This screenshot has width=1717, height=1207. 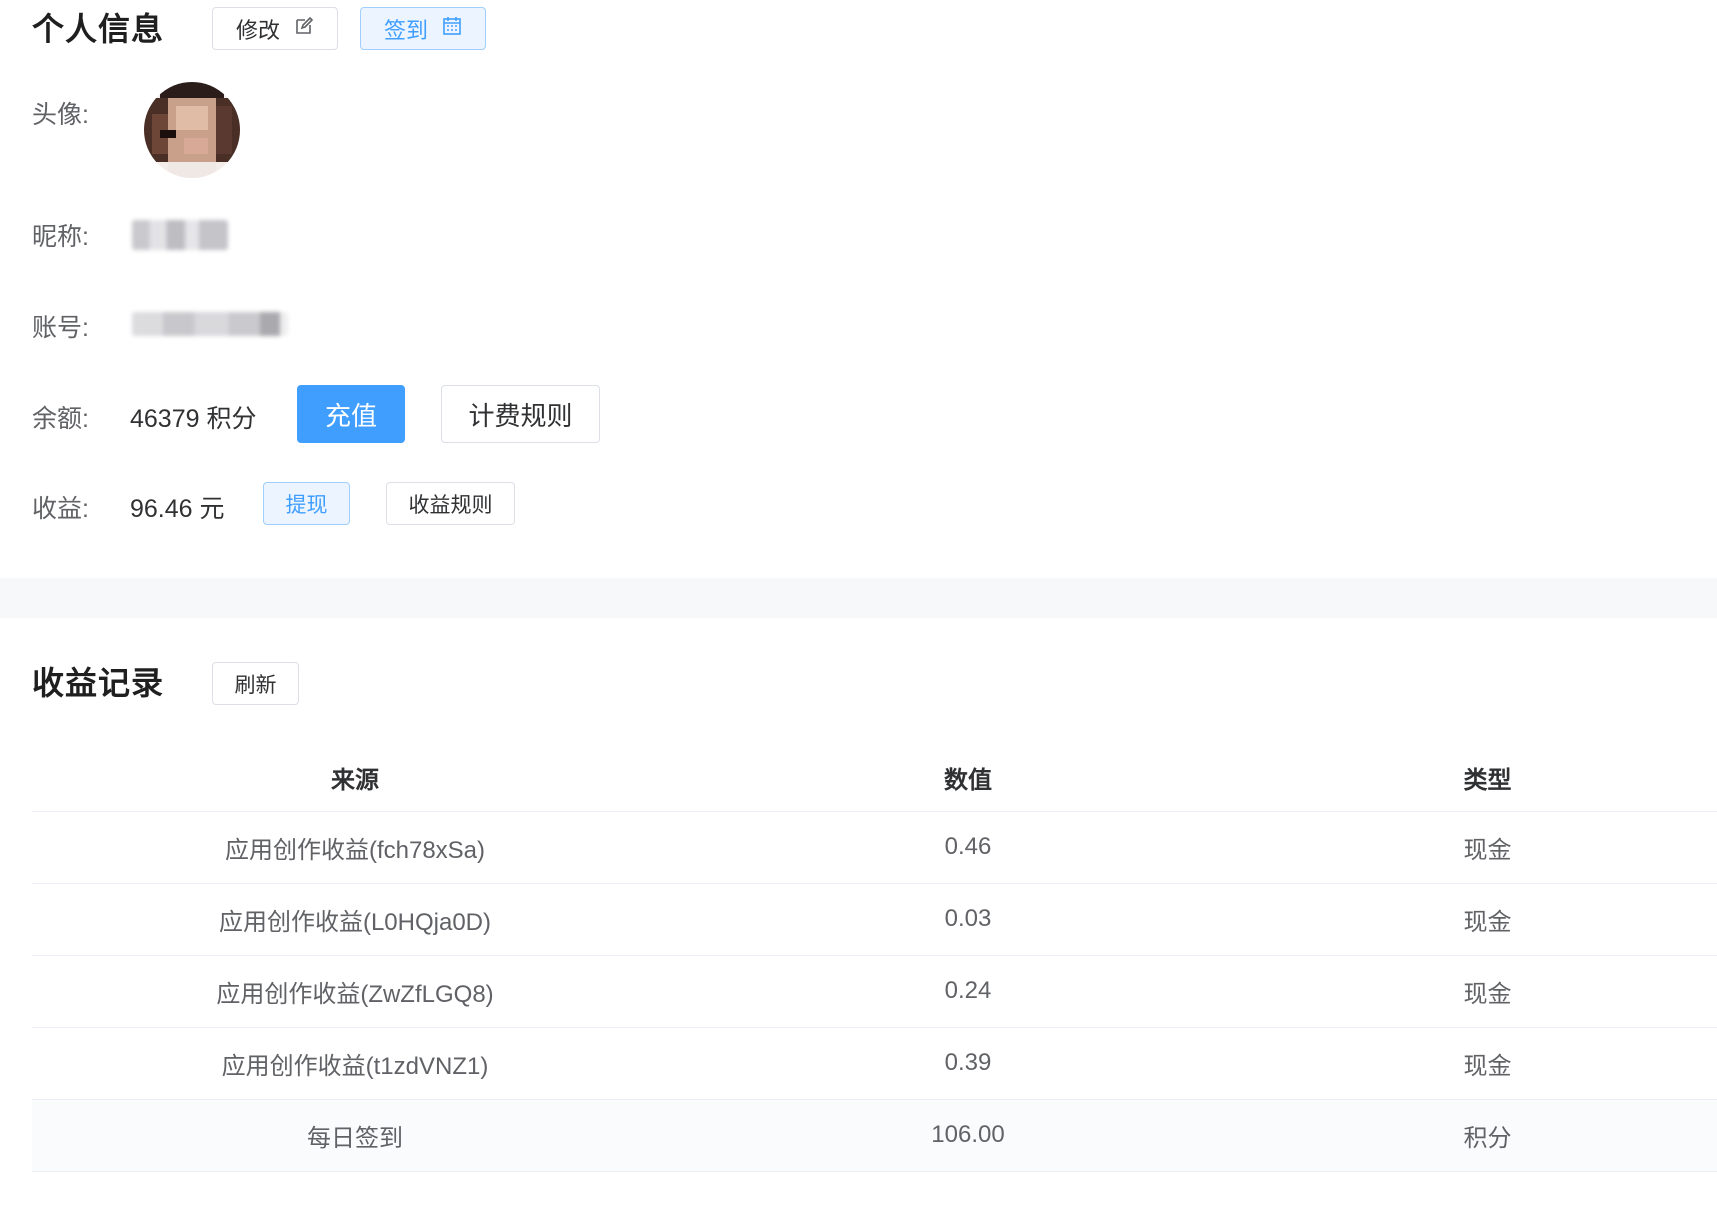 What do you see at coordinates (180, 235) in the screenshot?
I see `nickname-value-masked` at bounding box center [180, 235].